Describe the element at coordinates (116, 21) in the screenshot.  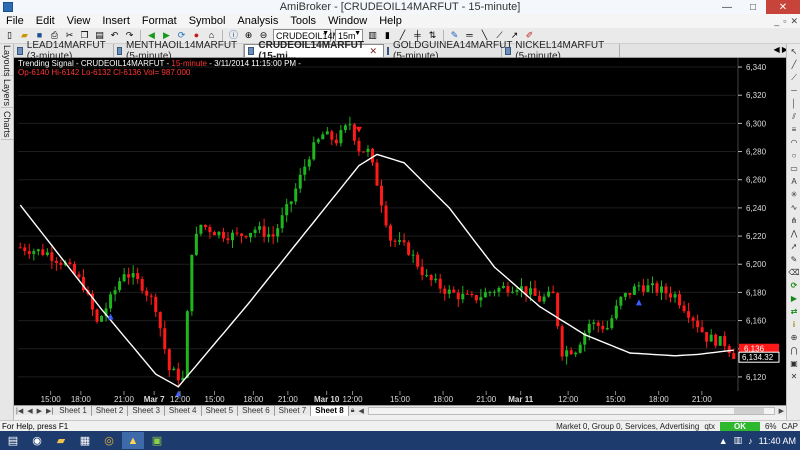
I see `menu-insert: Insert` at that location.